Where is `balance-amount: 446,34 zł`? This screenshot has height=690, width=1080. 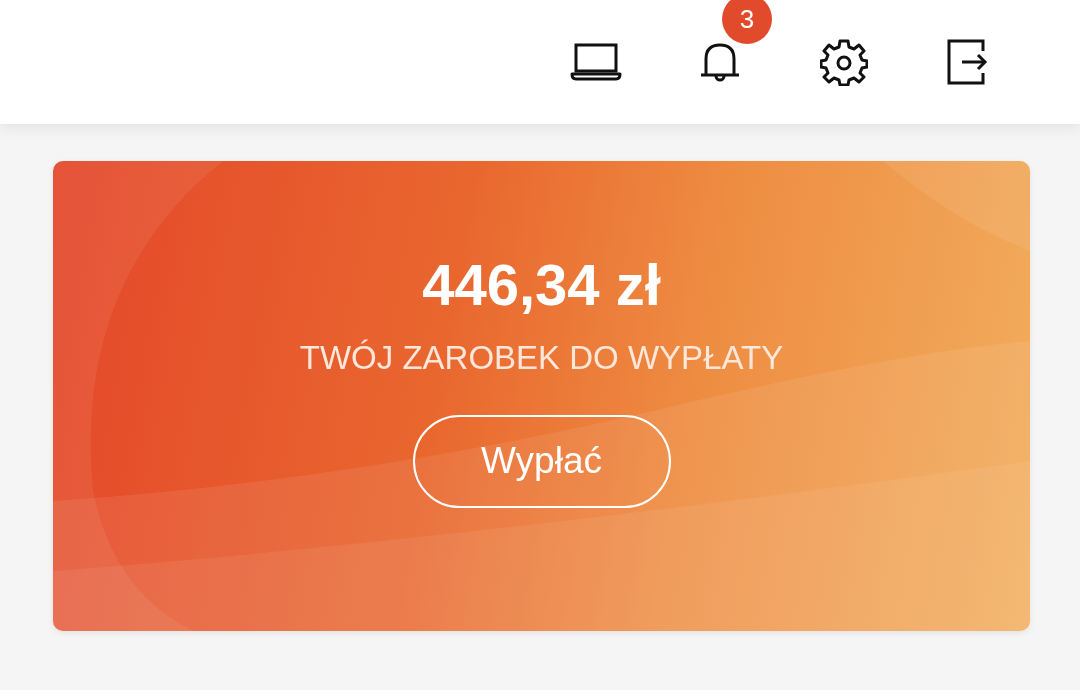 balance-amount: 446,34 zł is located at coordinates (541, 285).